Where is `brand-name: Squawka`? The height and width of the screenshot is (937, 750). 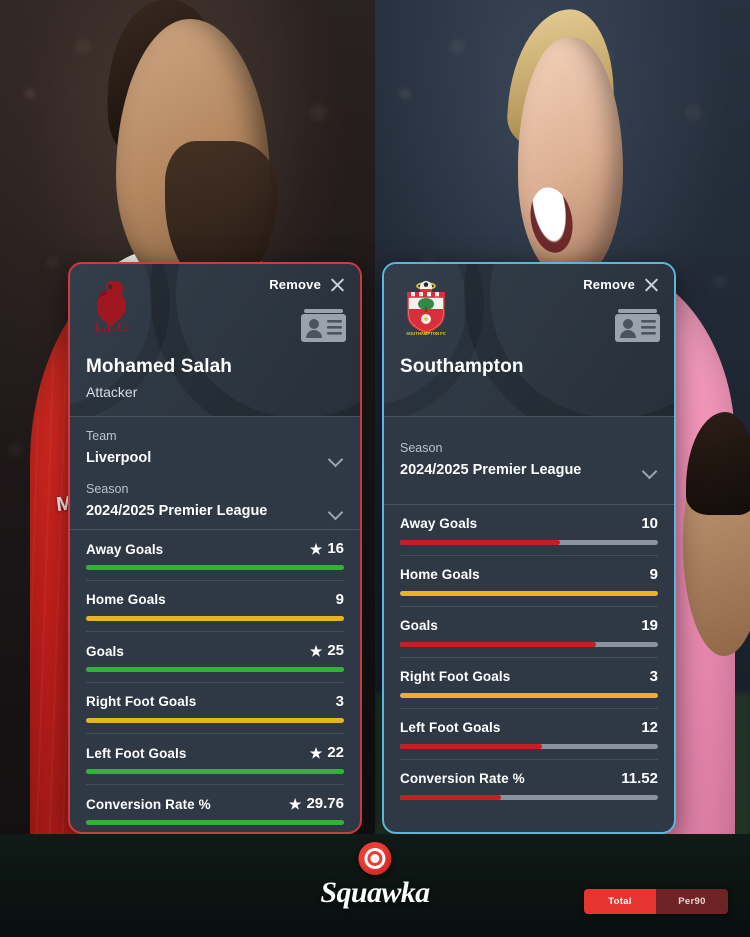
brand-name: Squawka is located at coordinates (375, 892).